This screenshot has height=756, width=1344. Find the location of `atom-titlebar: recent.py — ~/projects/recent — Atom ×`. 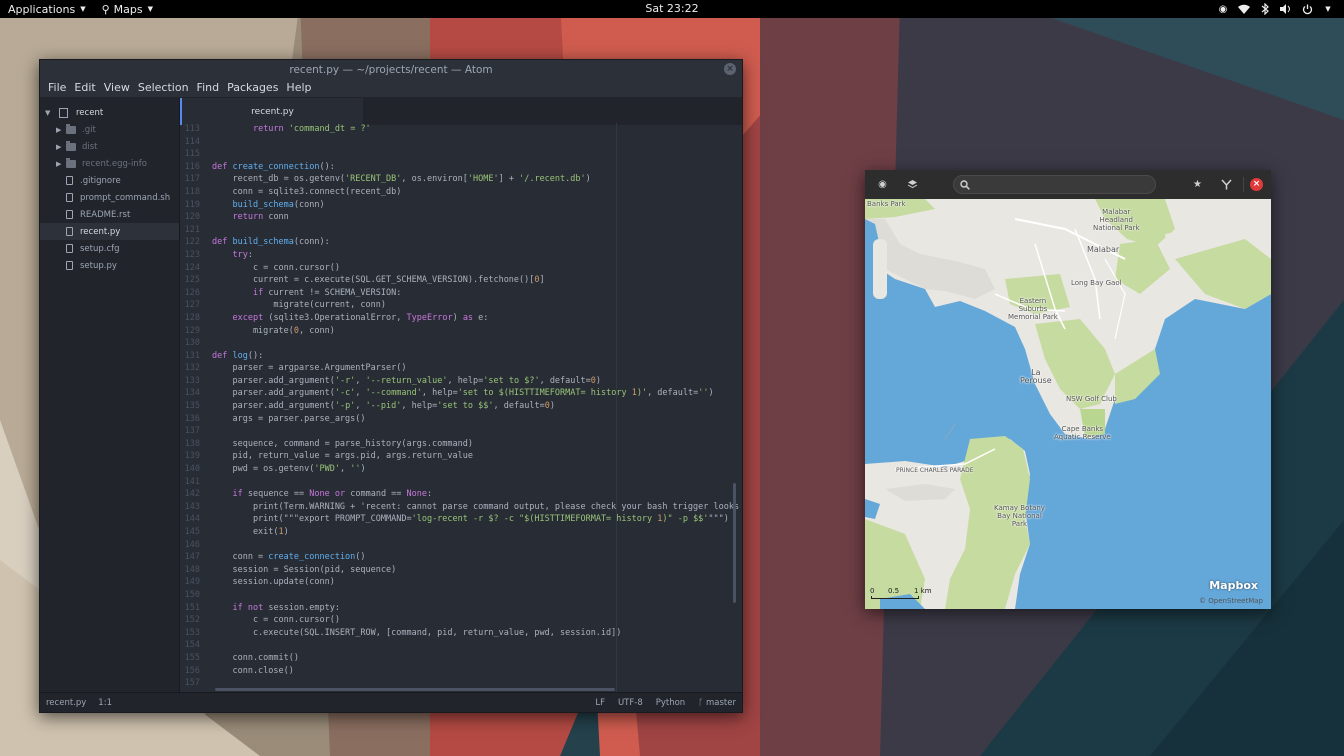

atom-titlebar: recent.py — ~/projects/recent — Atom × is located at coordinates (391, 69).